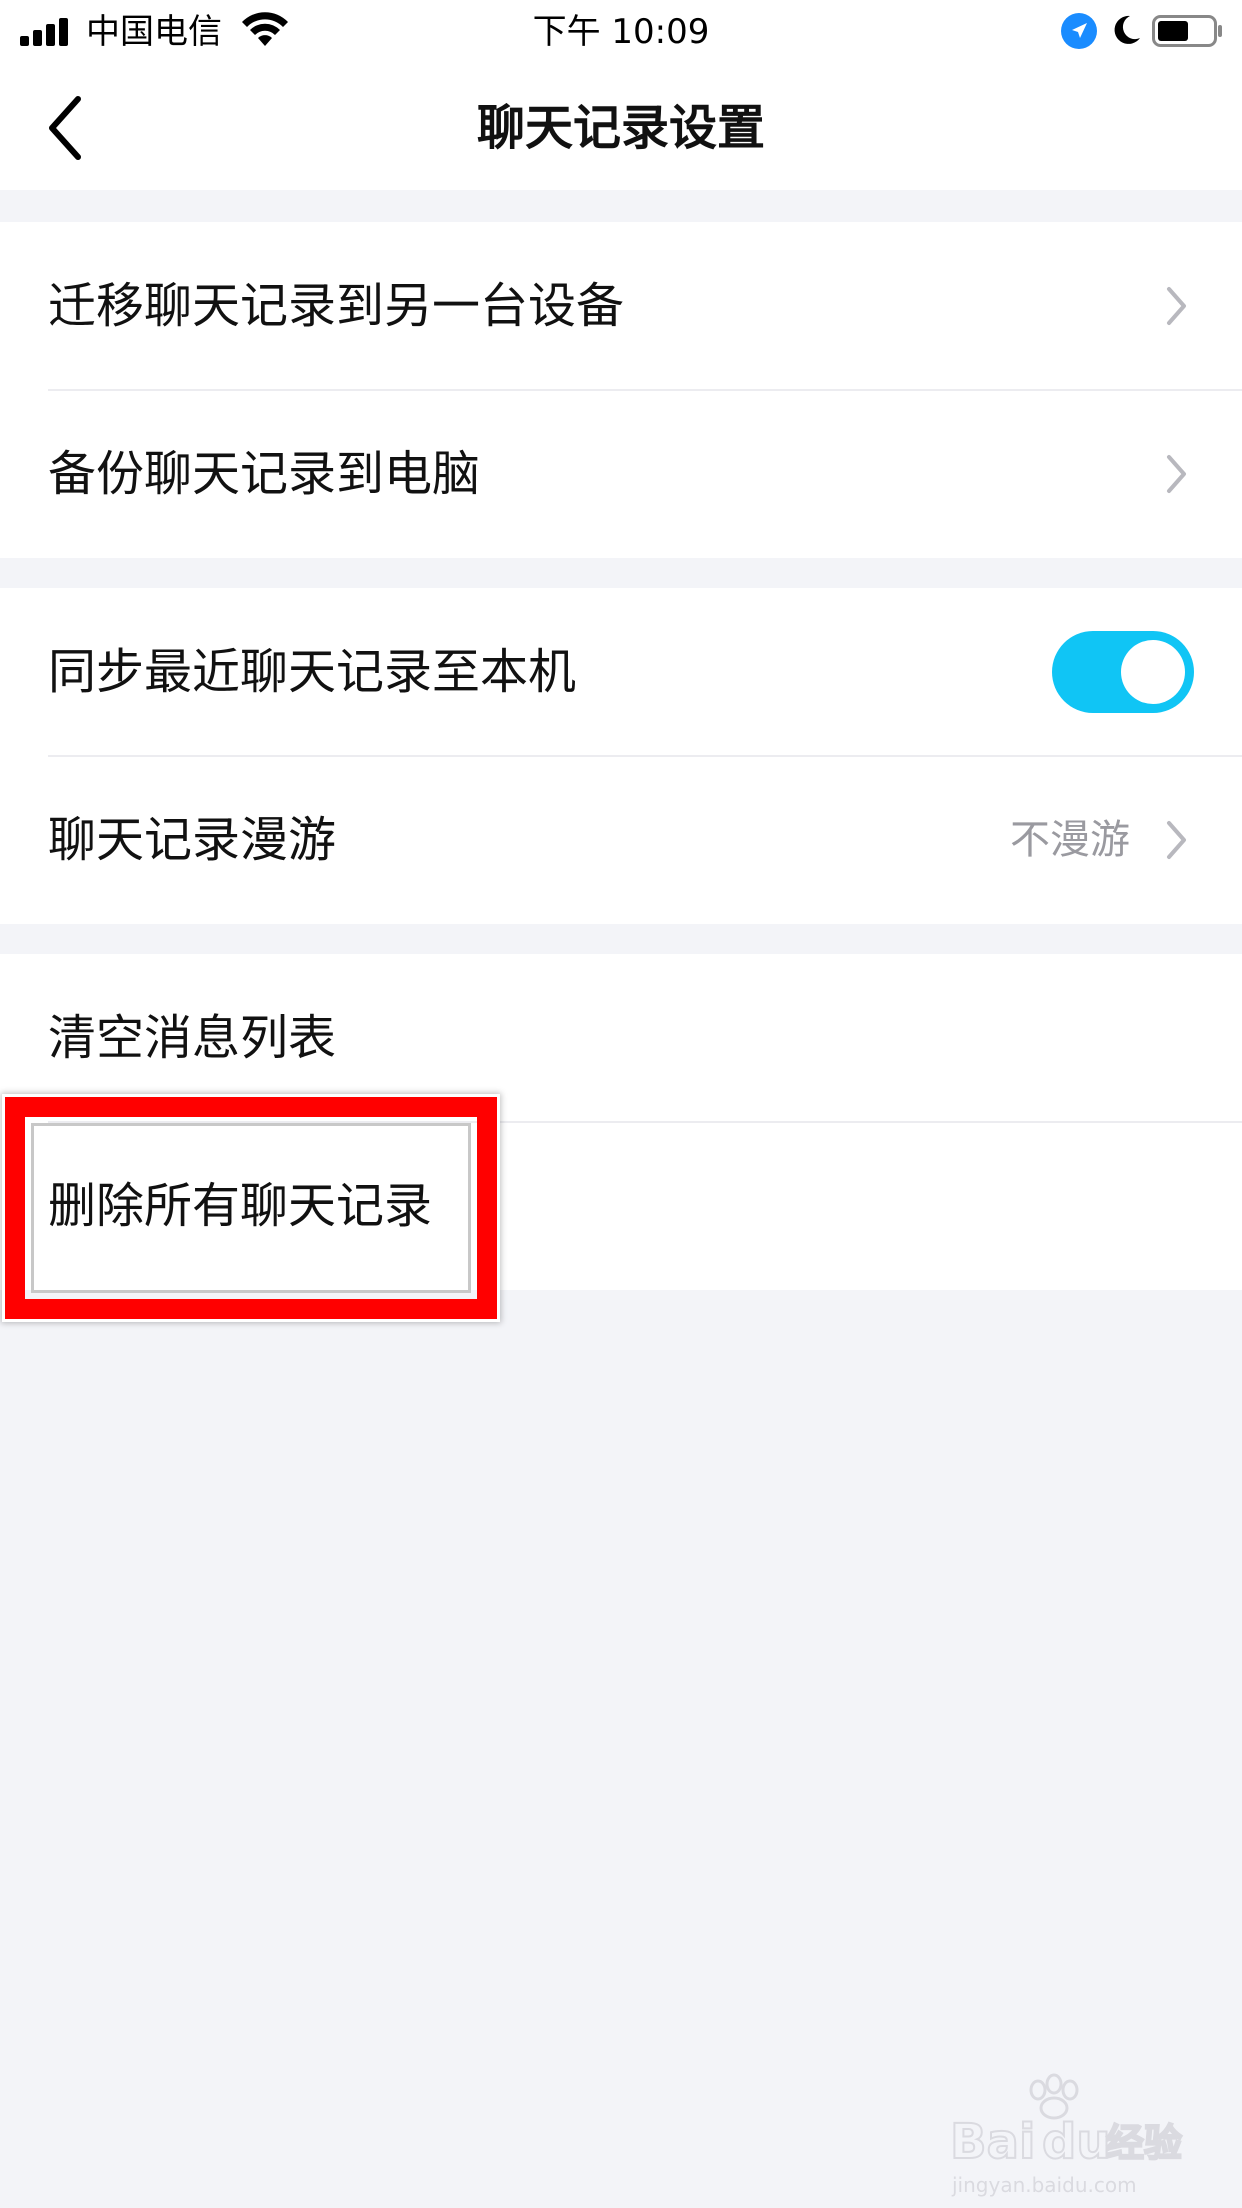  I want to click on location-icon, so click(1079, 31).